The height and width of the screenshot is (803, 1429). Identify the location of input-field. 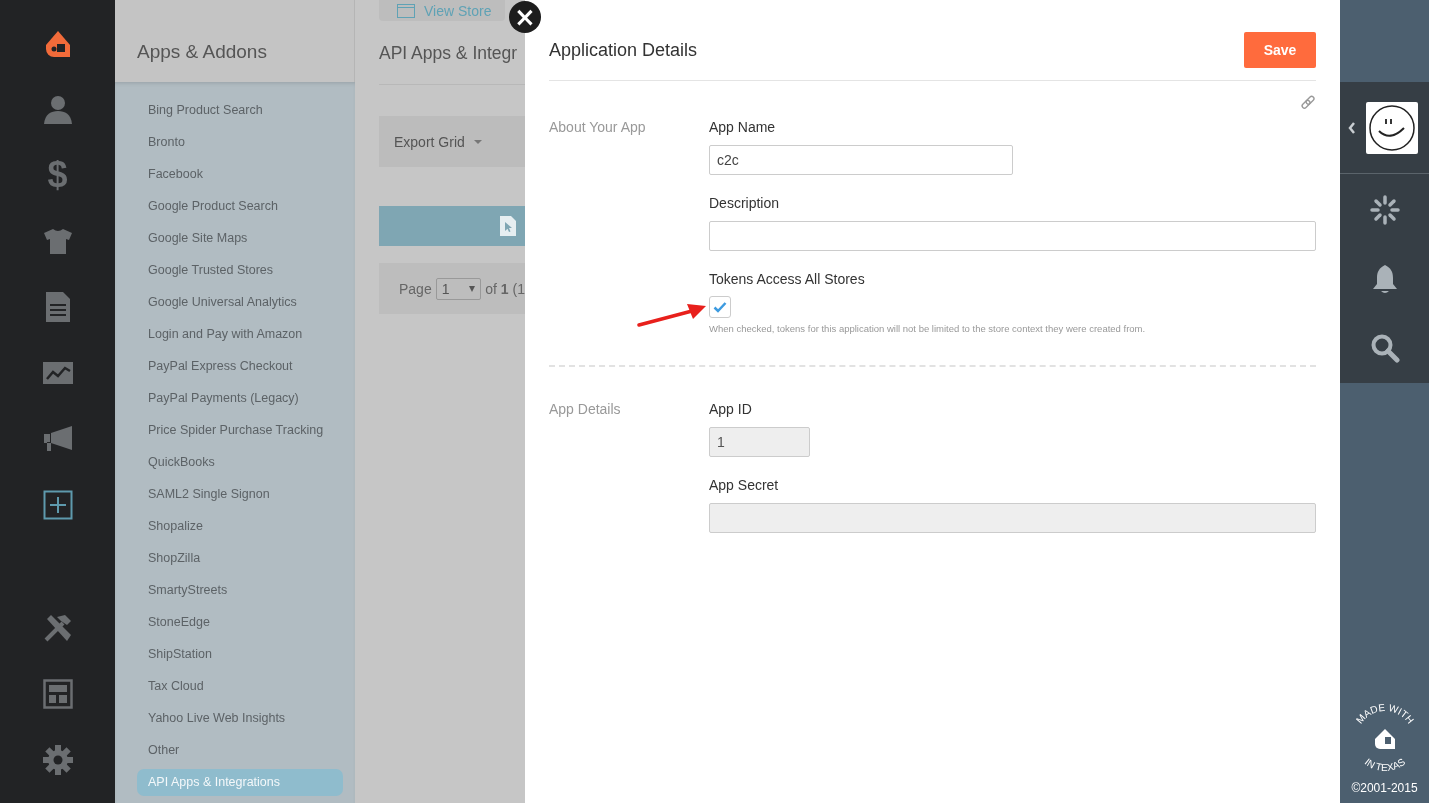
(1012, 236).